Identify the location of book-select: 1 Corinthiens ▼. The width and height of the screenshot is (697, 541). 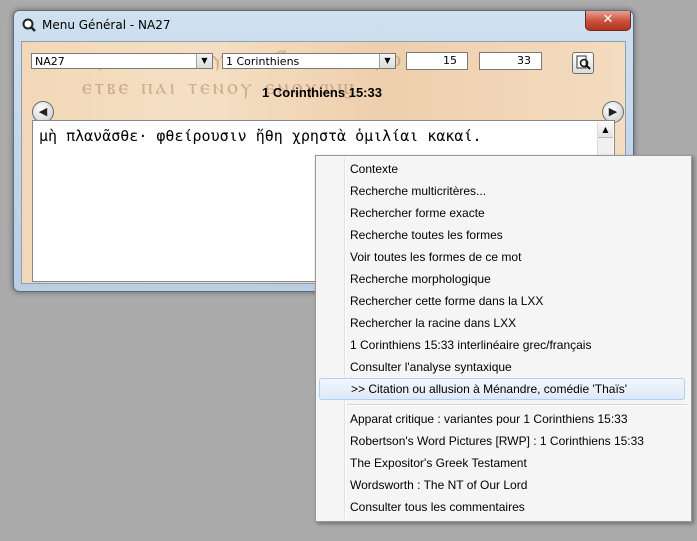
(309, 61).